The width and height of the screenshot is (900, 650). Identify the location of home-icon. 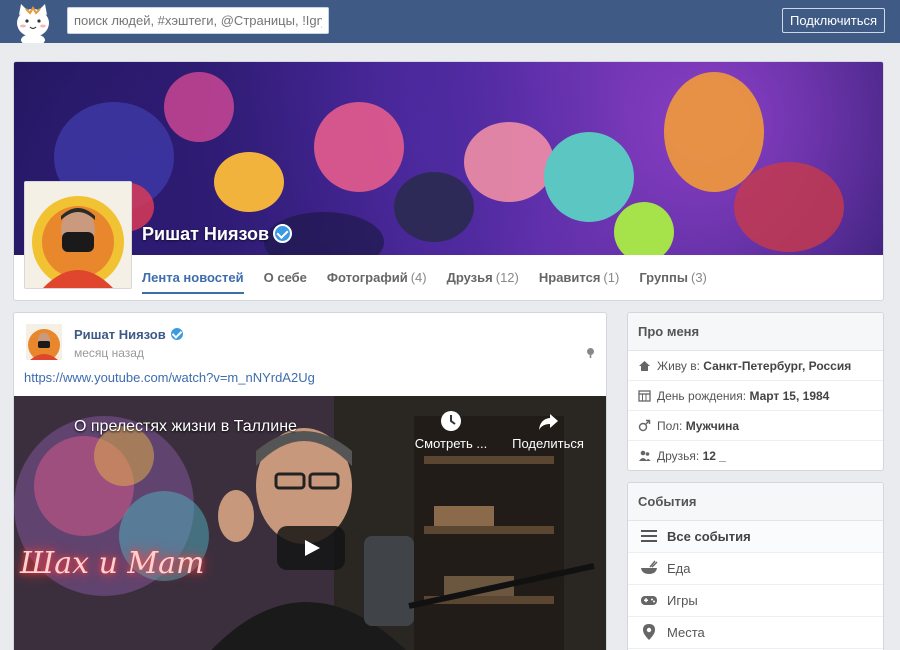
(644, 366).